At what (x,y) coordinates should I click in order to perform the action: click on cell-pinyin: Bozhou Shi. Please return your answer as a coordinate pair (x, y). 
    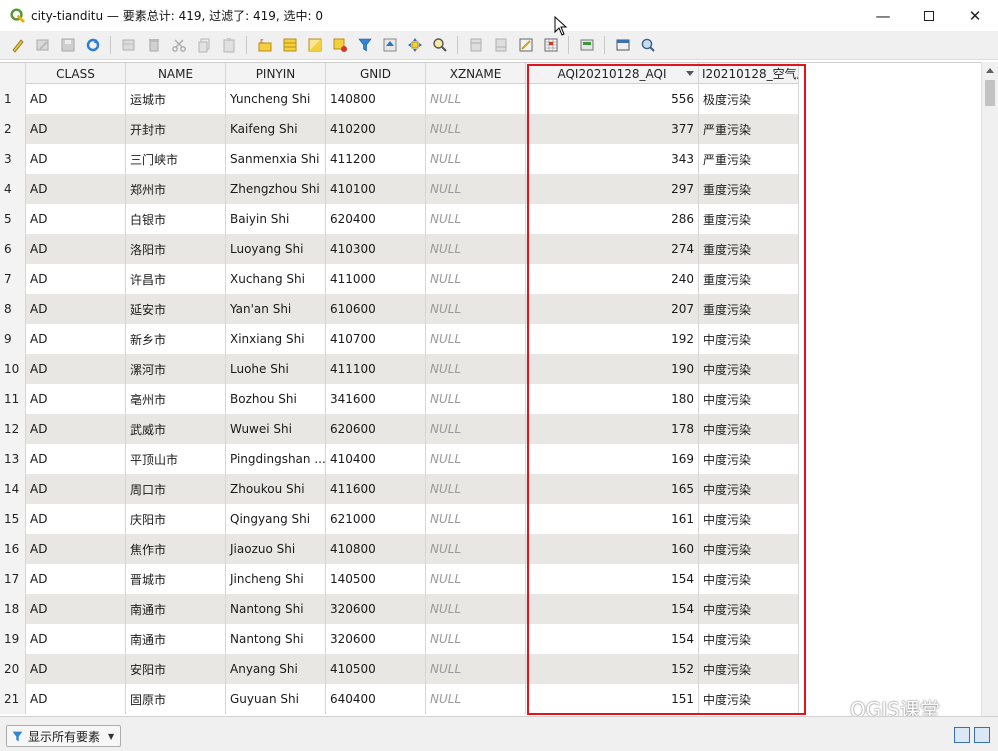
    Looking at the image, I should click on (276, 399).